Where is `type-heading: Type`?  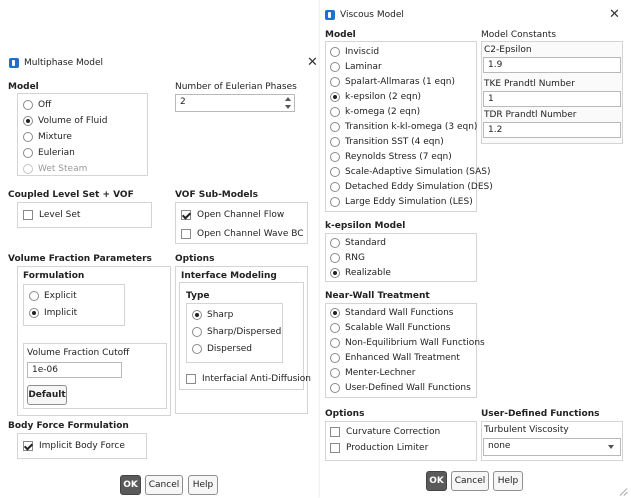 type-heading: Type is located at coordinates (198, 296).